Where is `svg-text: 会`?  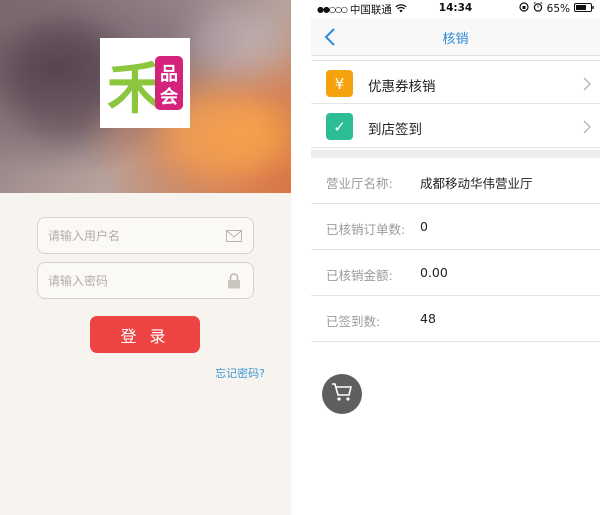 svg-text: 会 is located at coordinates (169, 97).